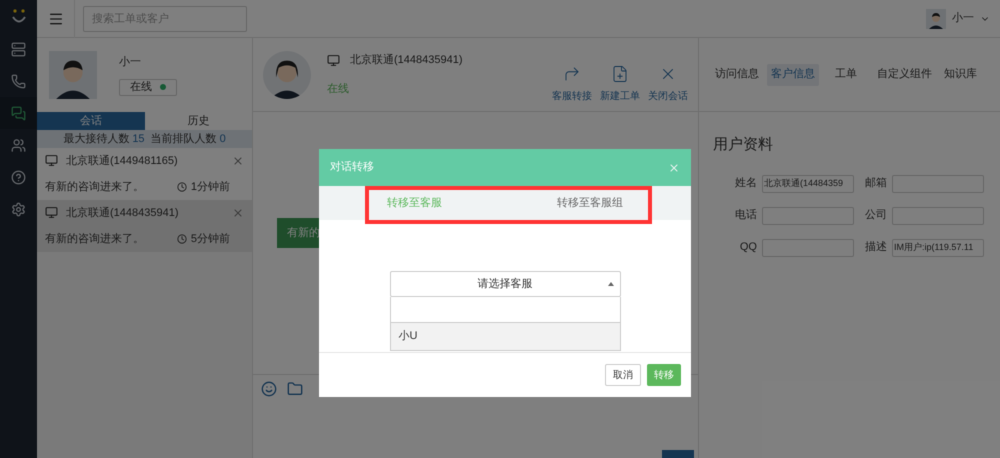 The width and height of the screenshot is (1000, 458). What do you see at coordinates (144, 174) in the screenshot?
I see `session-item: 北京联通(1449481165) 有新的咨询进来了。 1分钟前` at bounding box center [144, 174].